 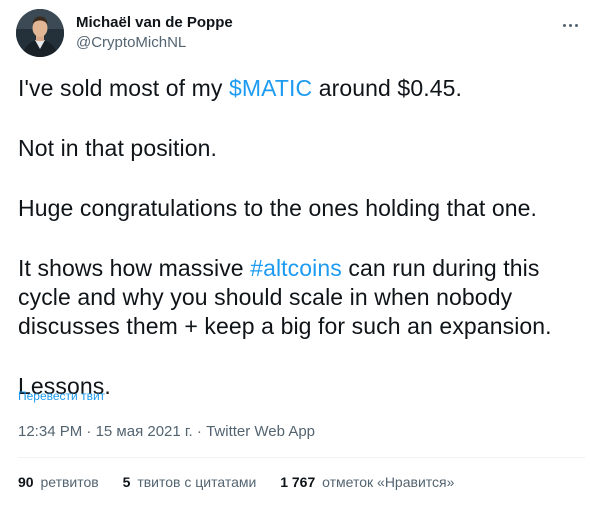 I want to click on tweet-time: 12:34 PM, so click(x=50, y=431).